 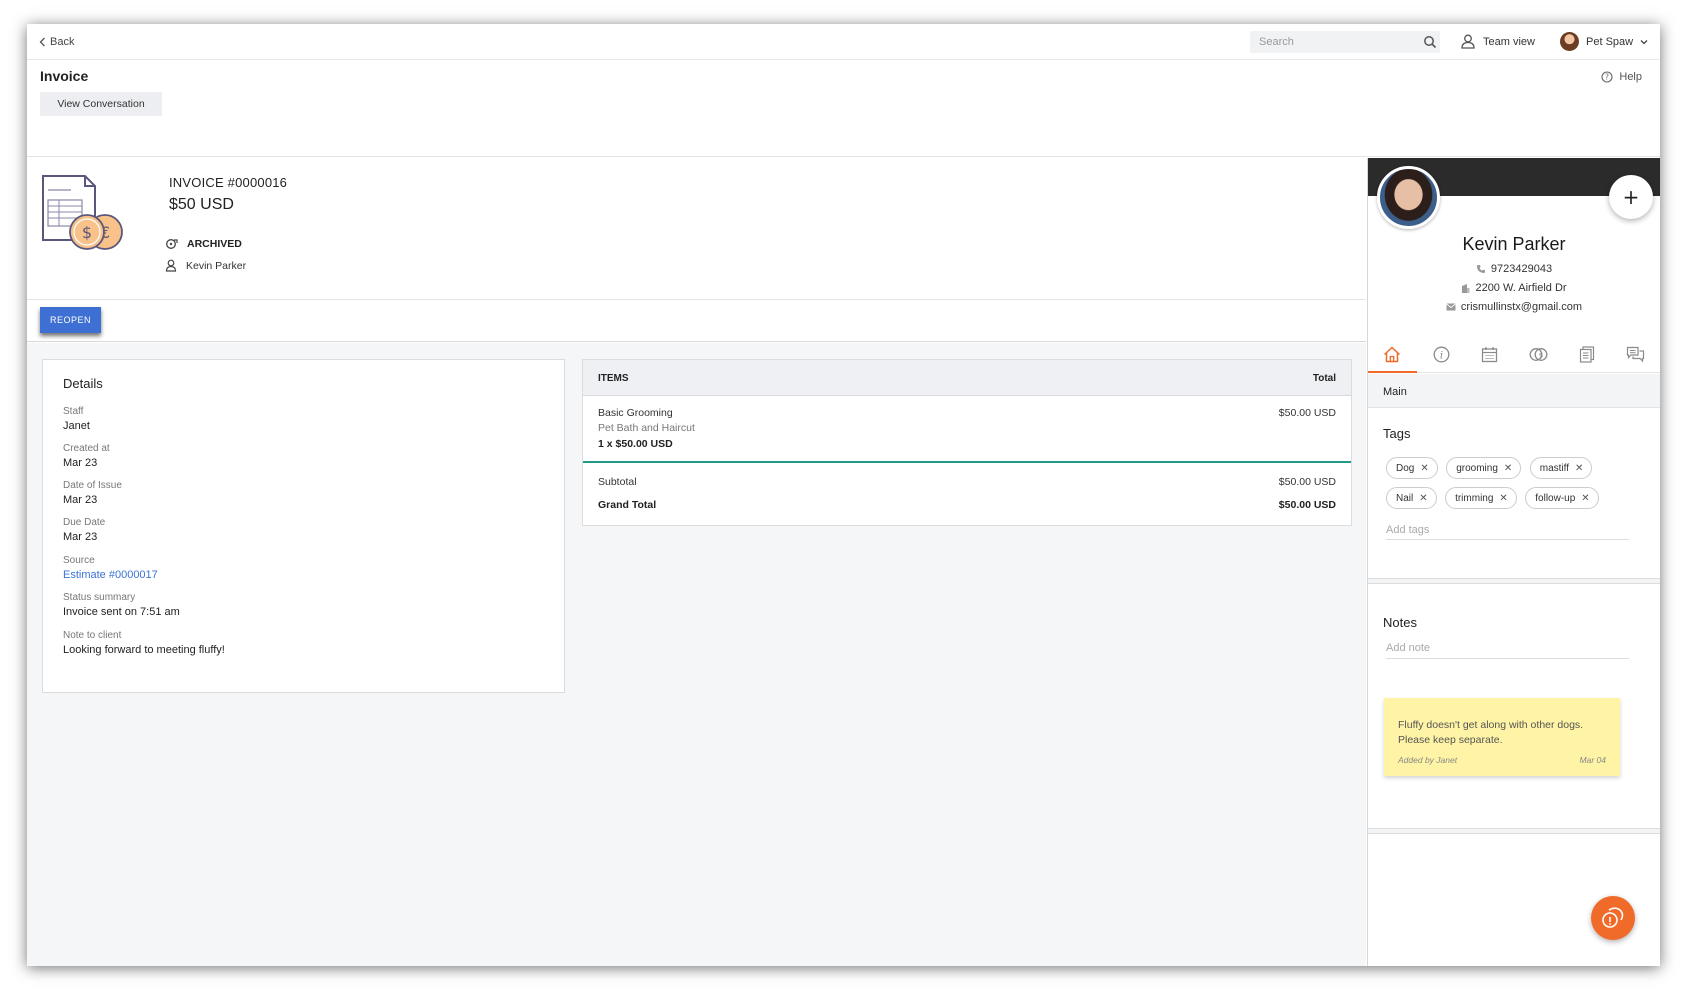 What do you see at coordinates (92, 635) in the screenshot?
I see `detail-label: Note to client` at bounding box center [92, 635].